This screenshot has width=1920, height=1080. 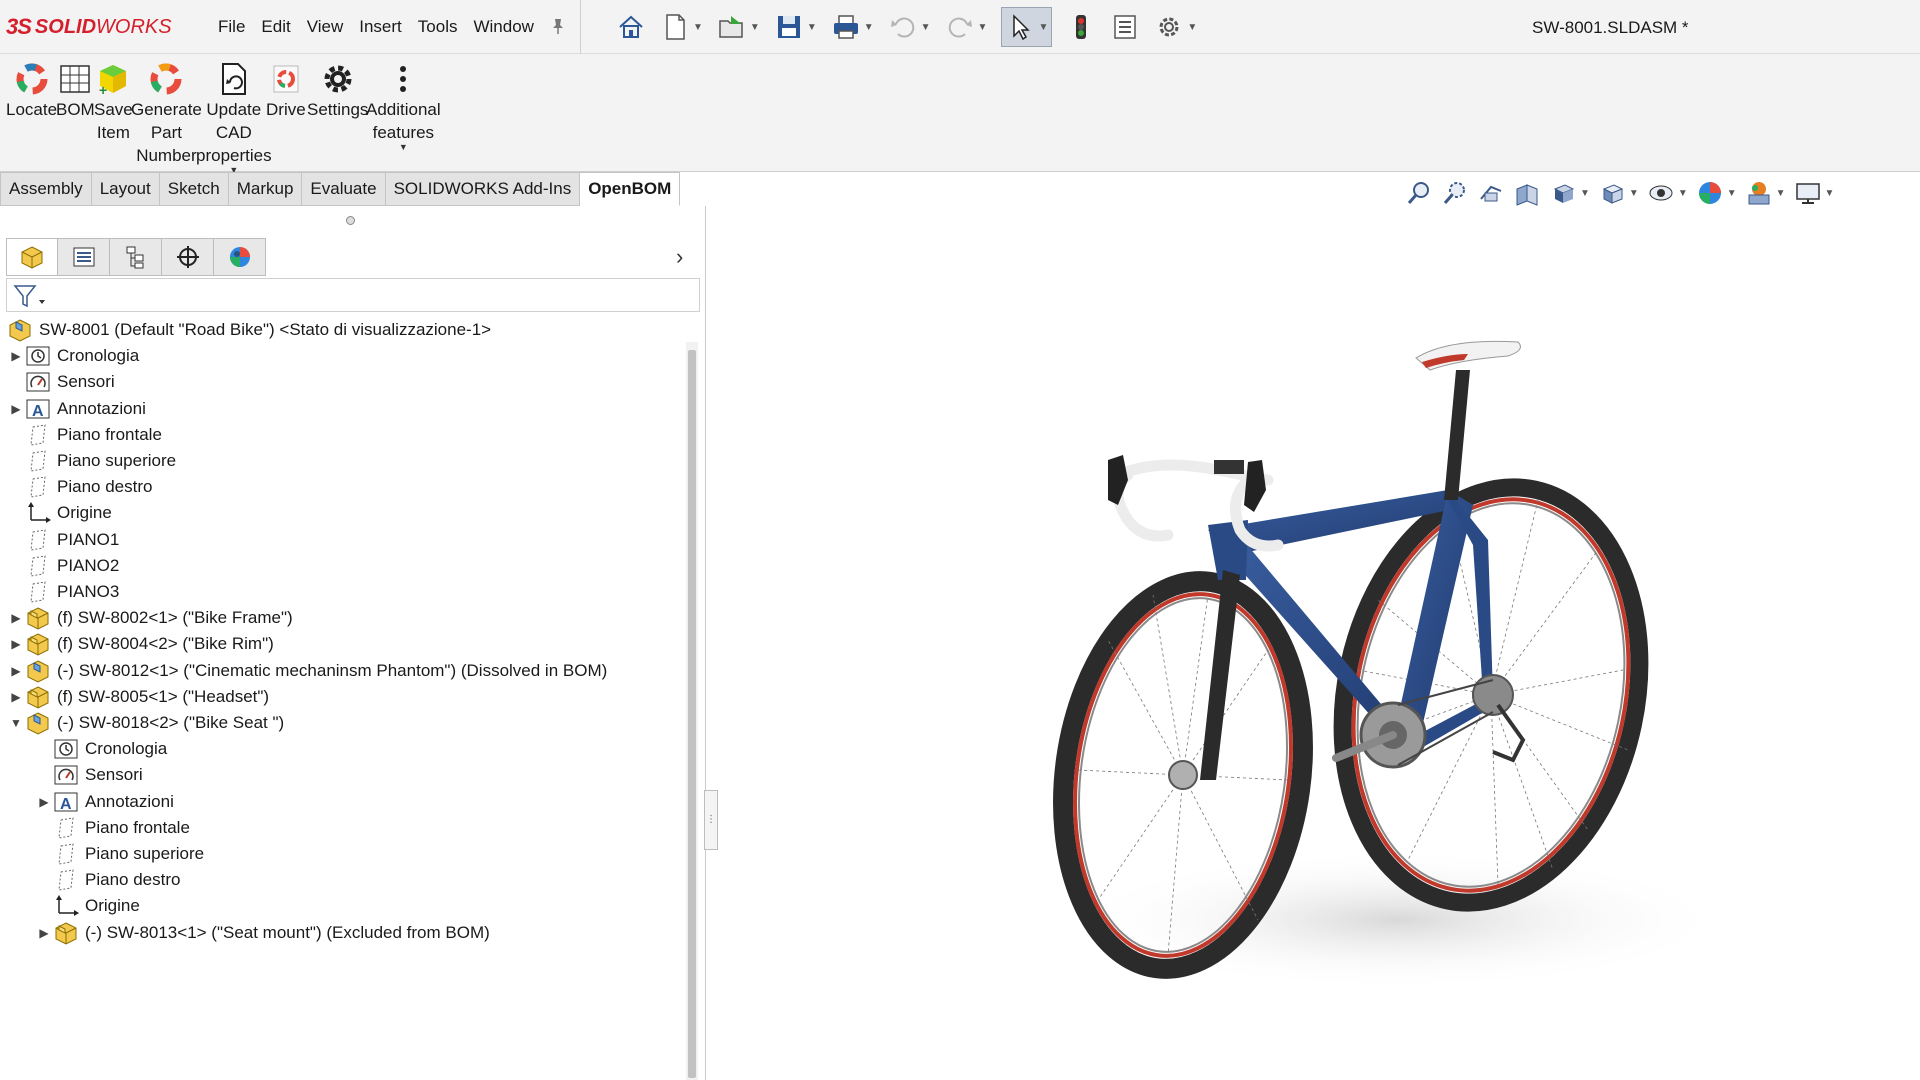 What do you see at coordinates (188, 257) in the screenshot?
I see `dimxpert-icon` at bounding box center [188, 257].